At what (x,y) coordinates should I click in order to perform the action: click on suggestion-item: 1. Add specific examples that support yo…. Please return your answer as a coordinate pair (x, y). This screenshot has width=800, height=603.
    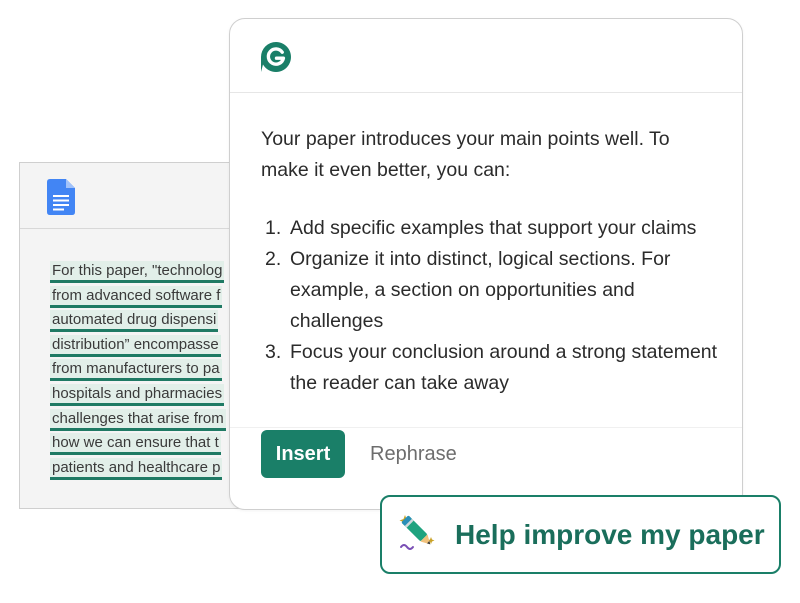
    Looking at the image, I should click on (491, 228).